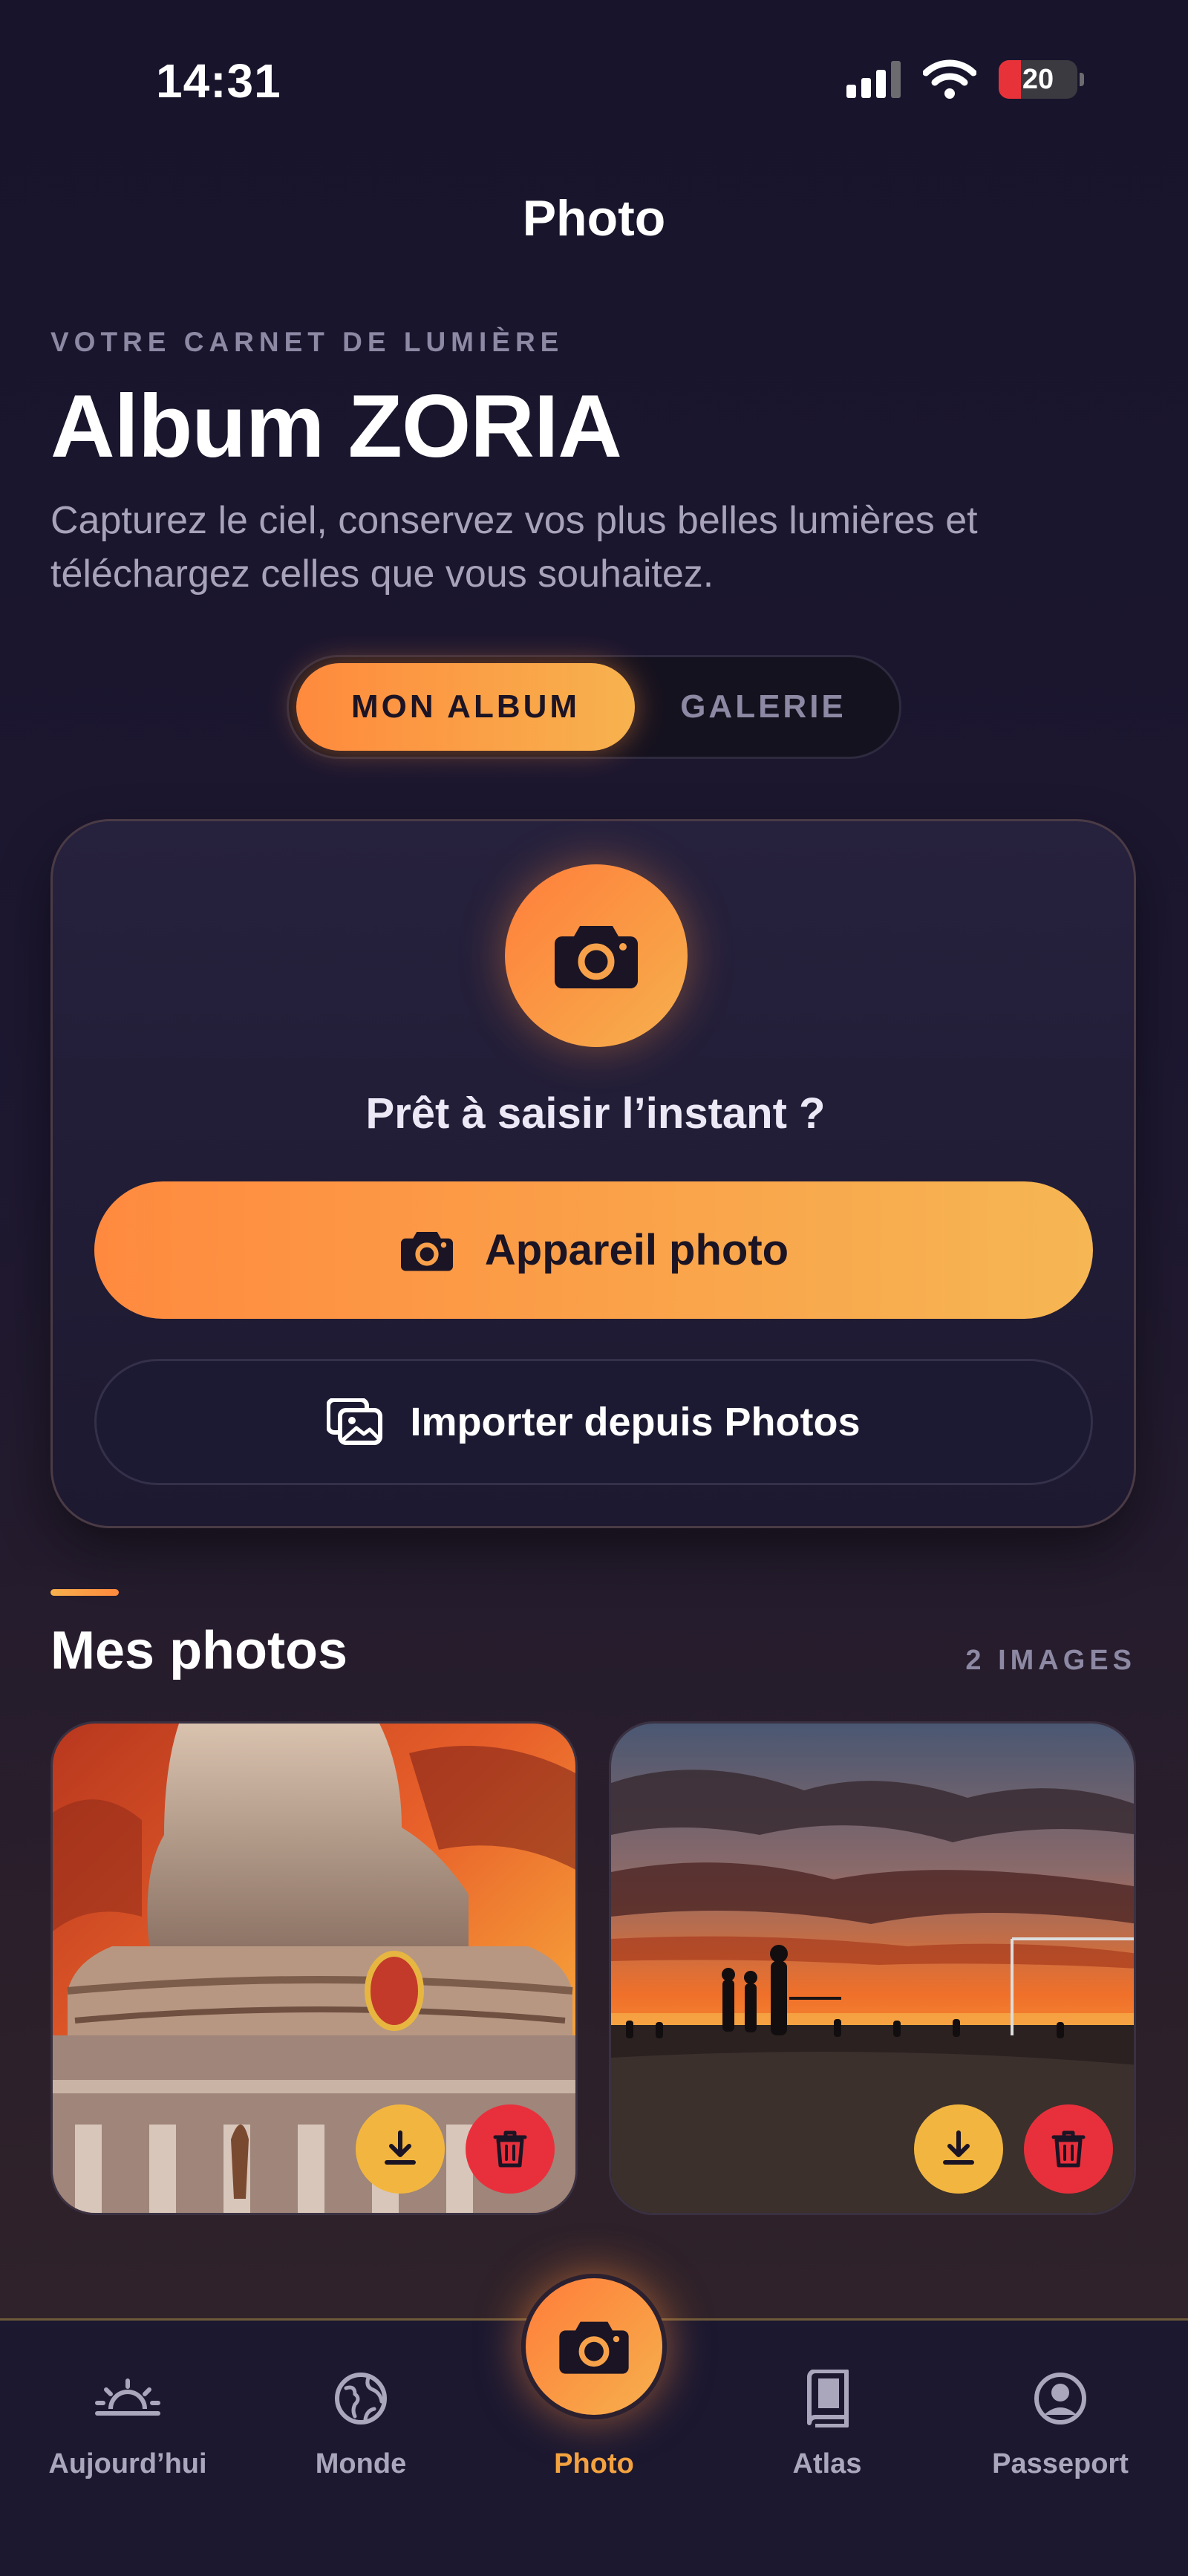 This screenshot has height=2576, width=1188. Describe the element at coordinates (128, 2422) in the screenshot. I see `tab-today: Aujourd’hui` at that location.